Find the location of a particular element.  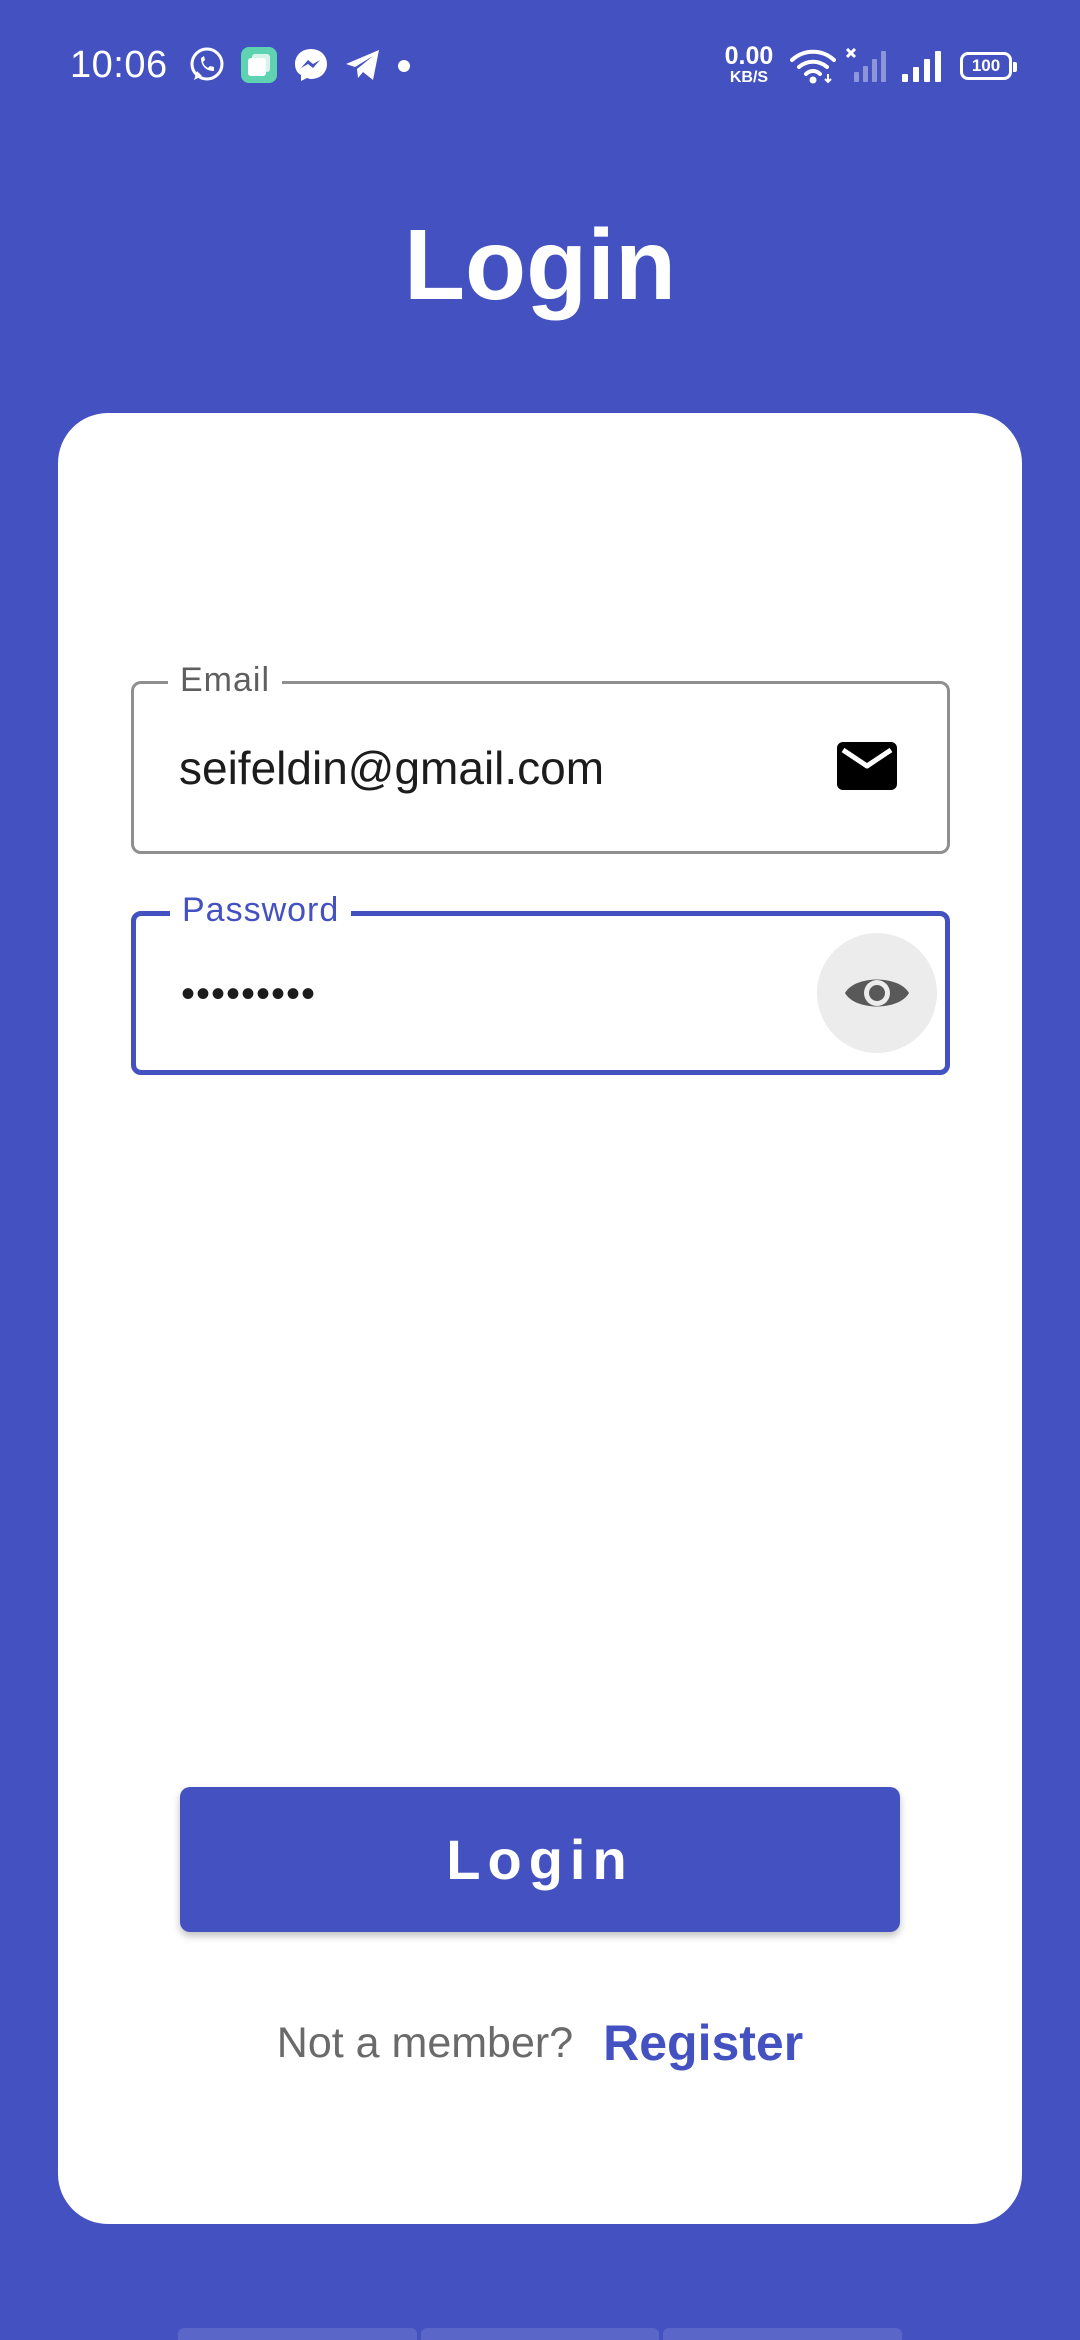

mail-icon is located at coordinates (867, 766).